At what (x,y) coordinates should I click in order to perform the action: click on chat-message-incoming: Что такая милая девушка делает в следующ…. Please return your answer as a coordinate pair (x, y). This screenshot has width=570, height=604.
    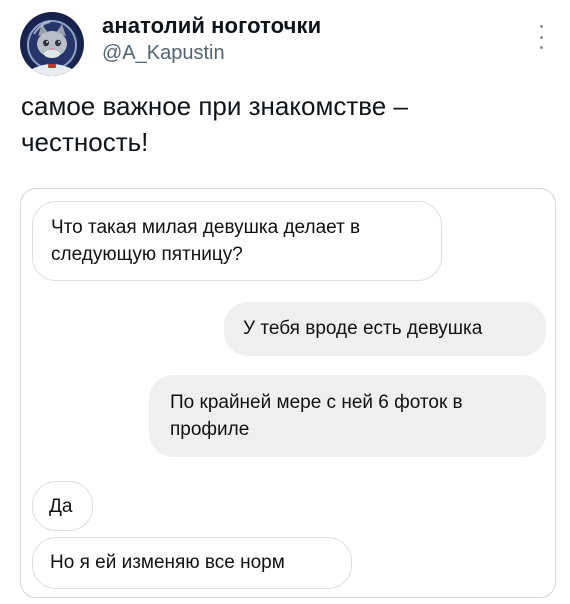
    Looking at the image, I should click on (237, 241).